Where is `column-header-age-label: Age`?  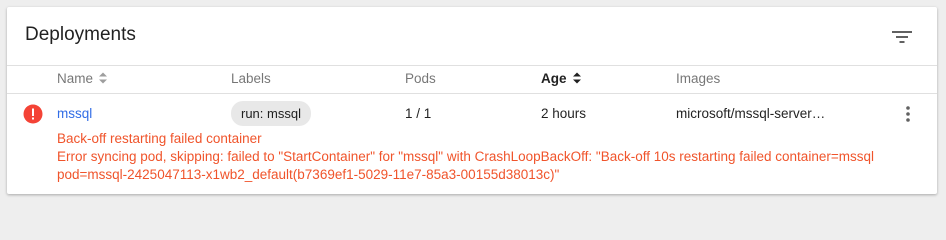
column-header-age-label: Age is located at coordinates (554, 78).